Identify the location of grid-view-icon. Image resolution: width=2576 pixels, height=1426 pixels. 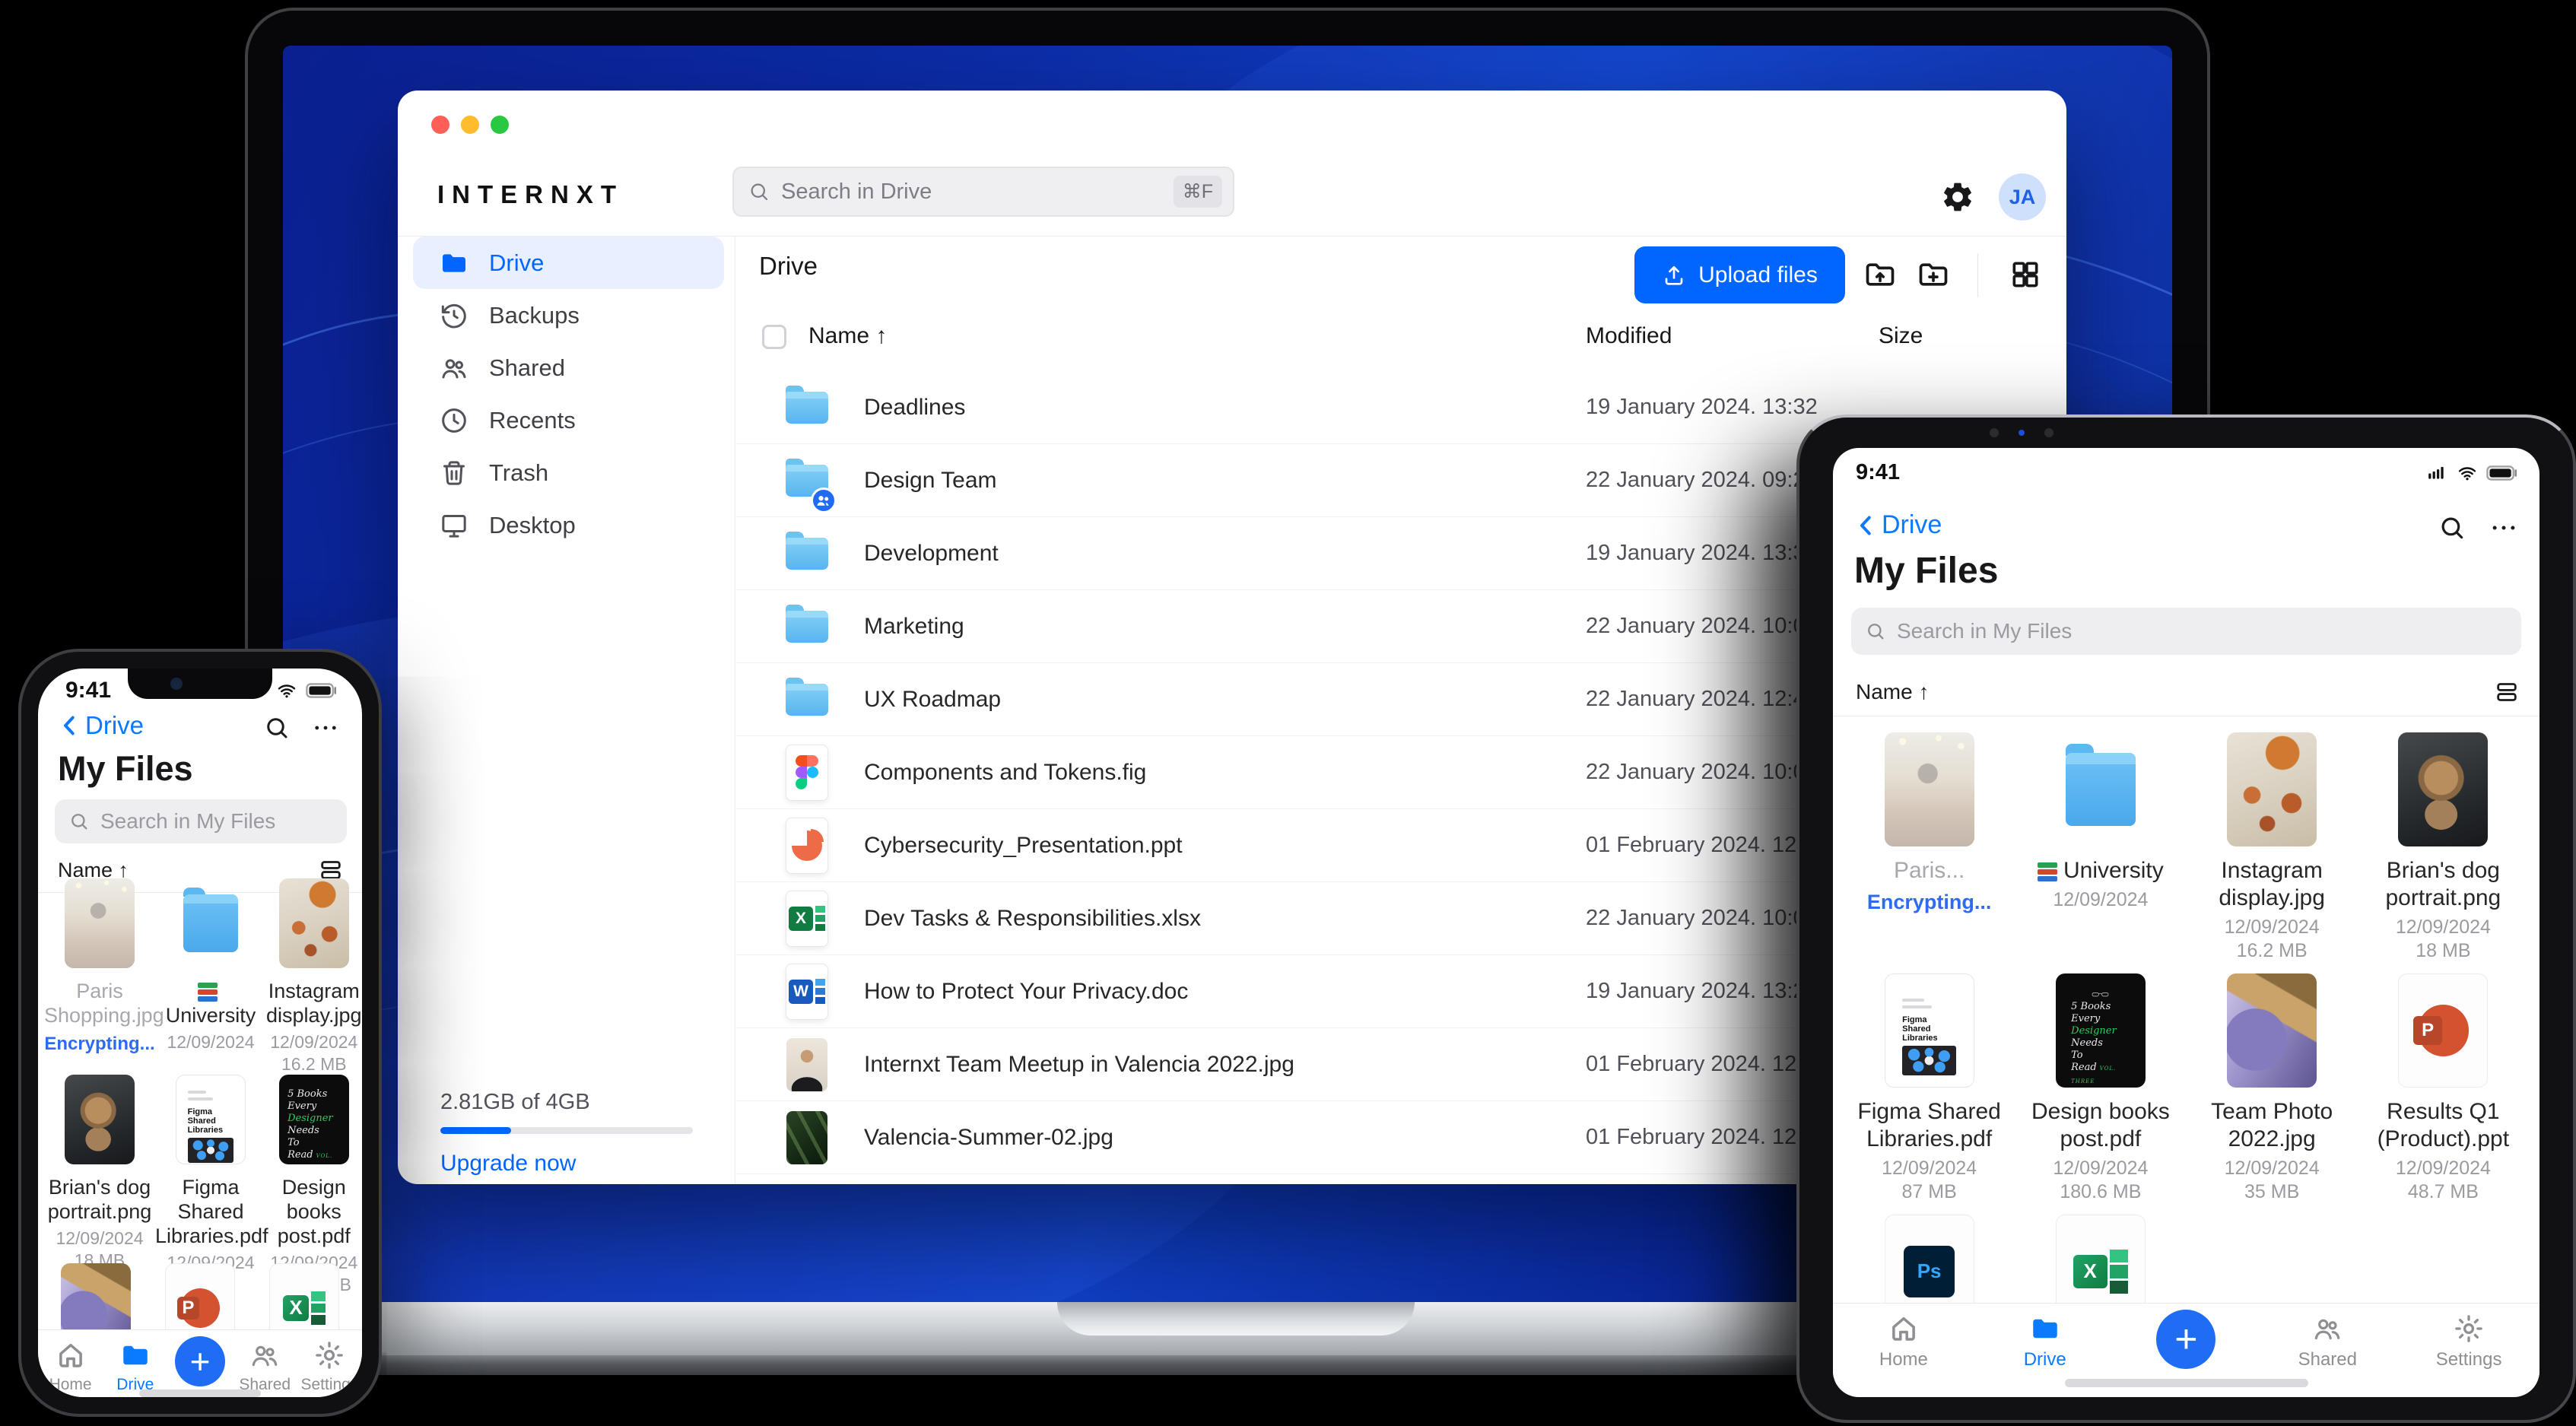
(2026, 274).